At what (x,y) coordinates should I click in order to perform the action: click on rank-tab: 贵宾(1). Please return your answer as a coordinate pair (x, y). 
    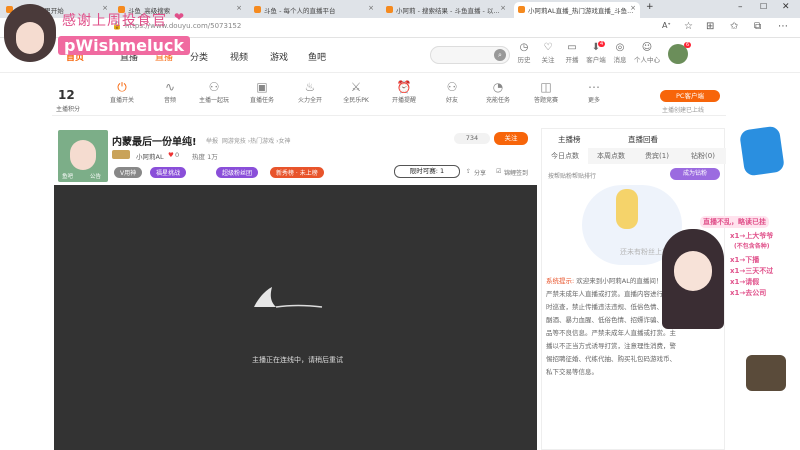
    Looking at the image, I should click on (657, 156).